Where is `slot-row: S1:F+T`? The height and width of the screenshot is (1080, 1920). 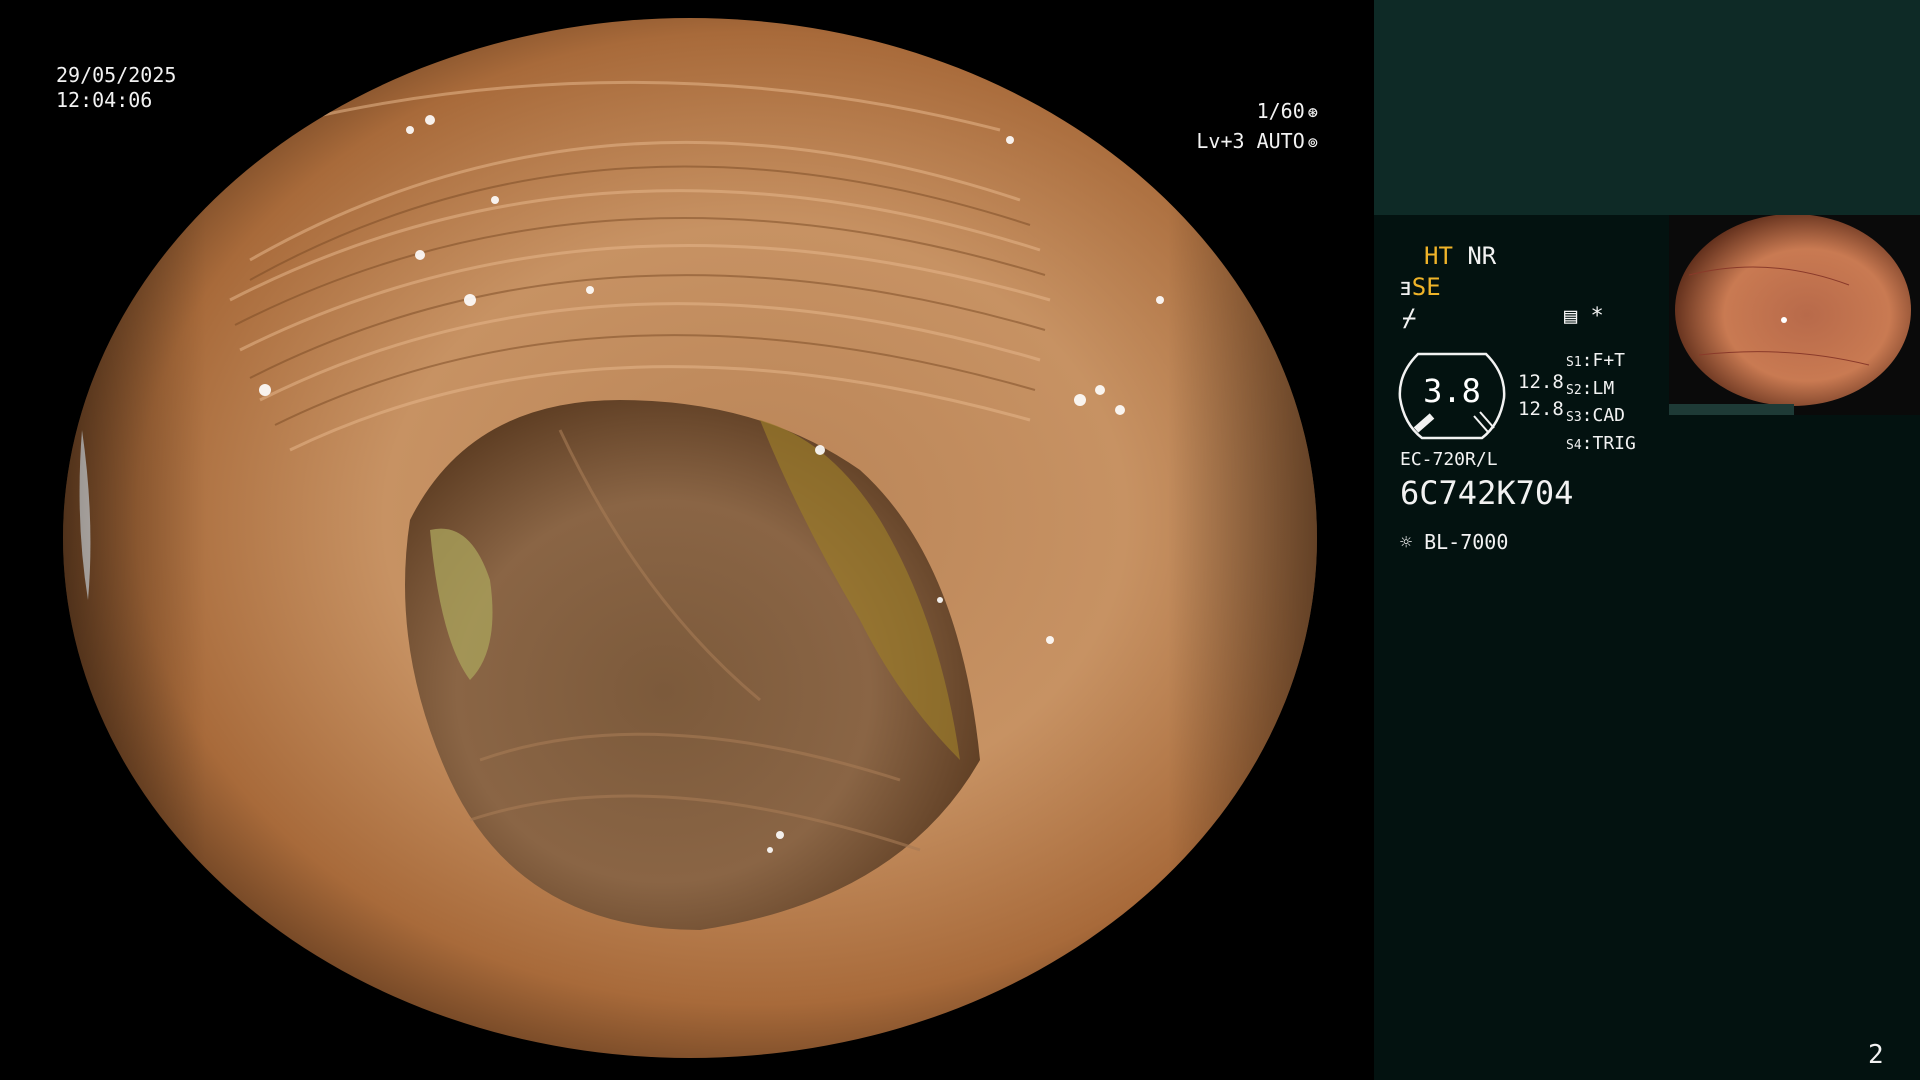 slot-row: S1:F+T is located at coordinates (1596, 360).